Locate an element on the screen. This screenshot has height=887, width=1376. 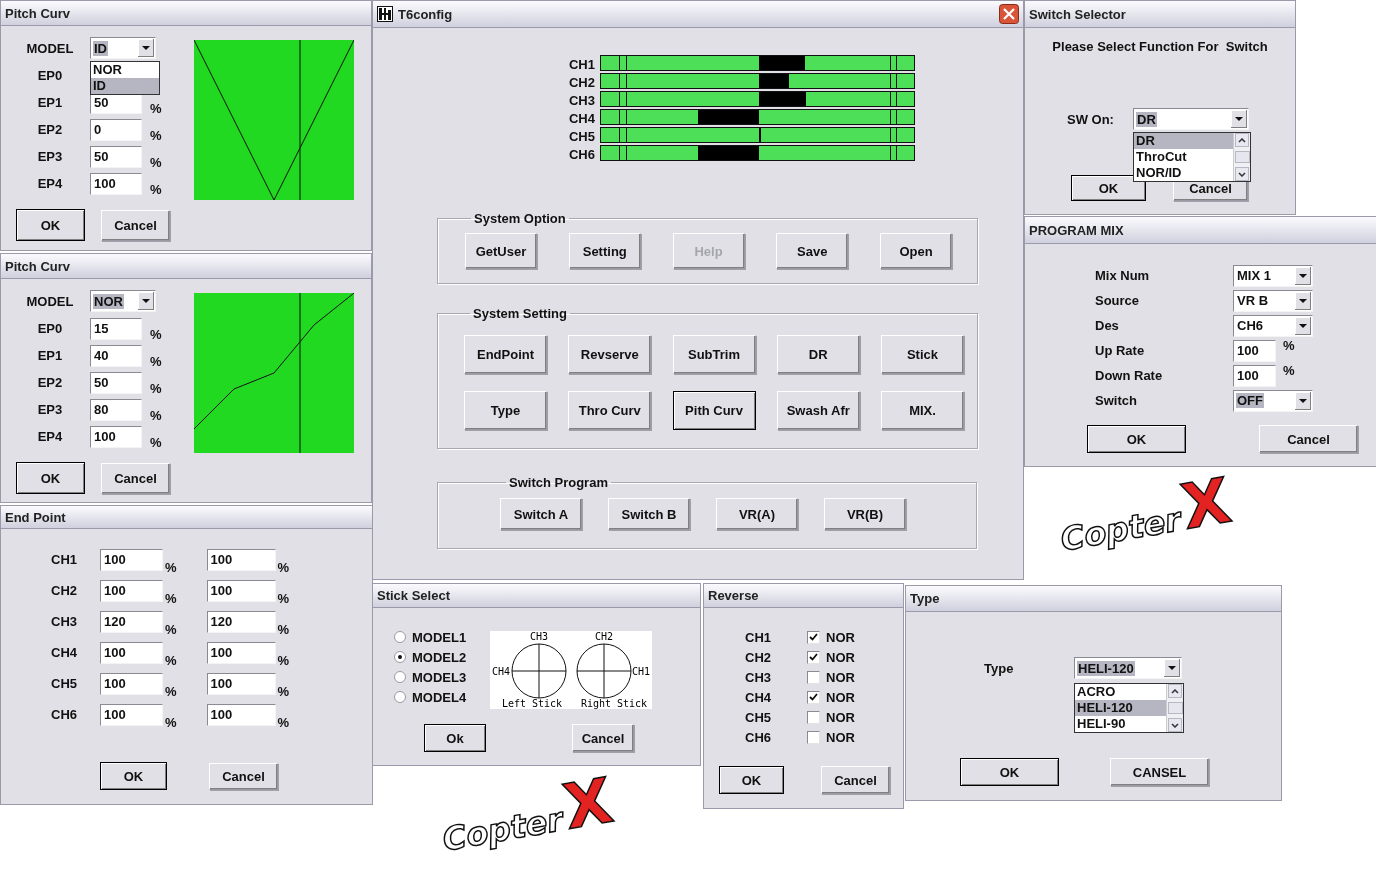
dropdown: NOR is located at coordinates (123, 301).